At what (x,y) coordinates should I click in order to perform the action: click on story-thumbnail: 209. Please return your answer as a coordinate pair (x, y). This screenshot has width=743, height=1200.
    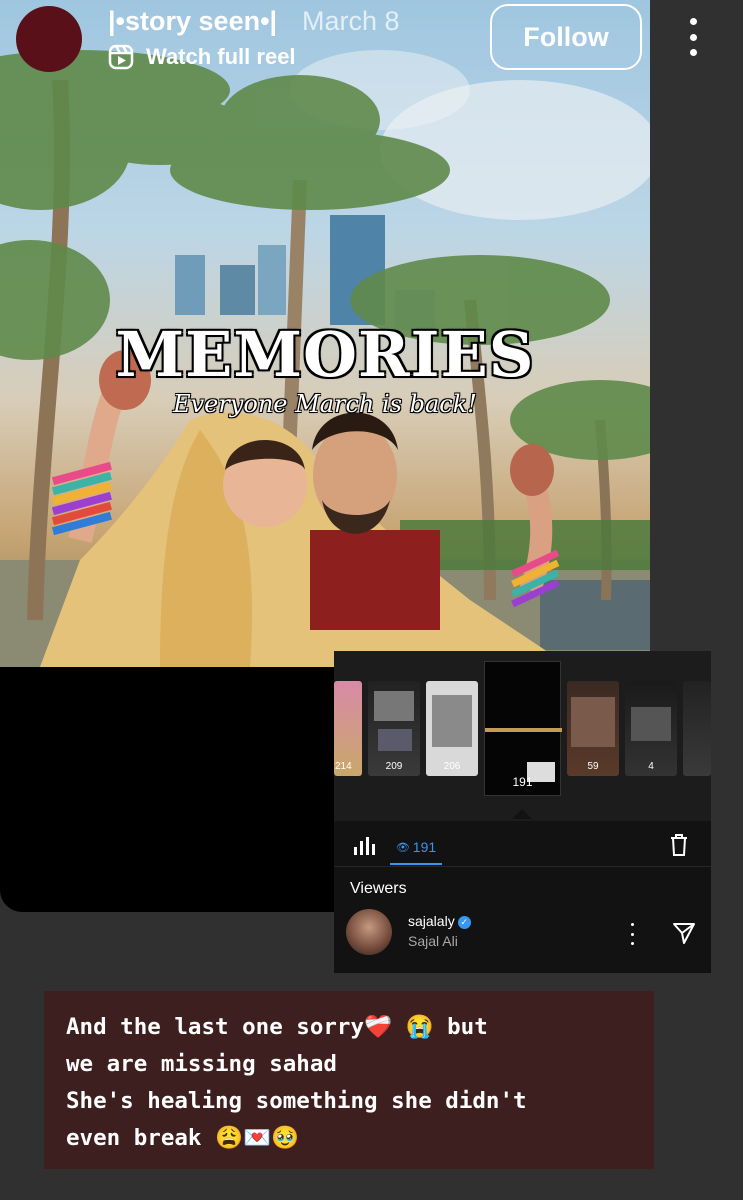
    Looking at the image, I should click on (394, 728).